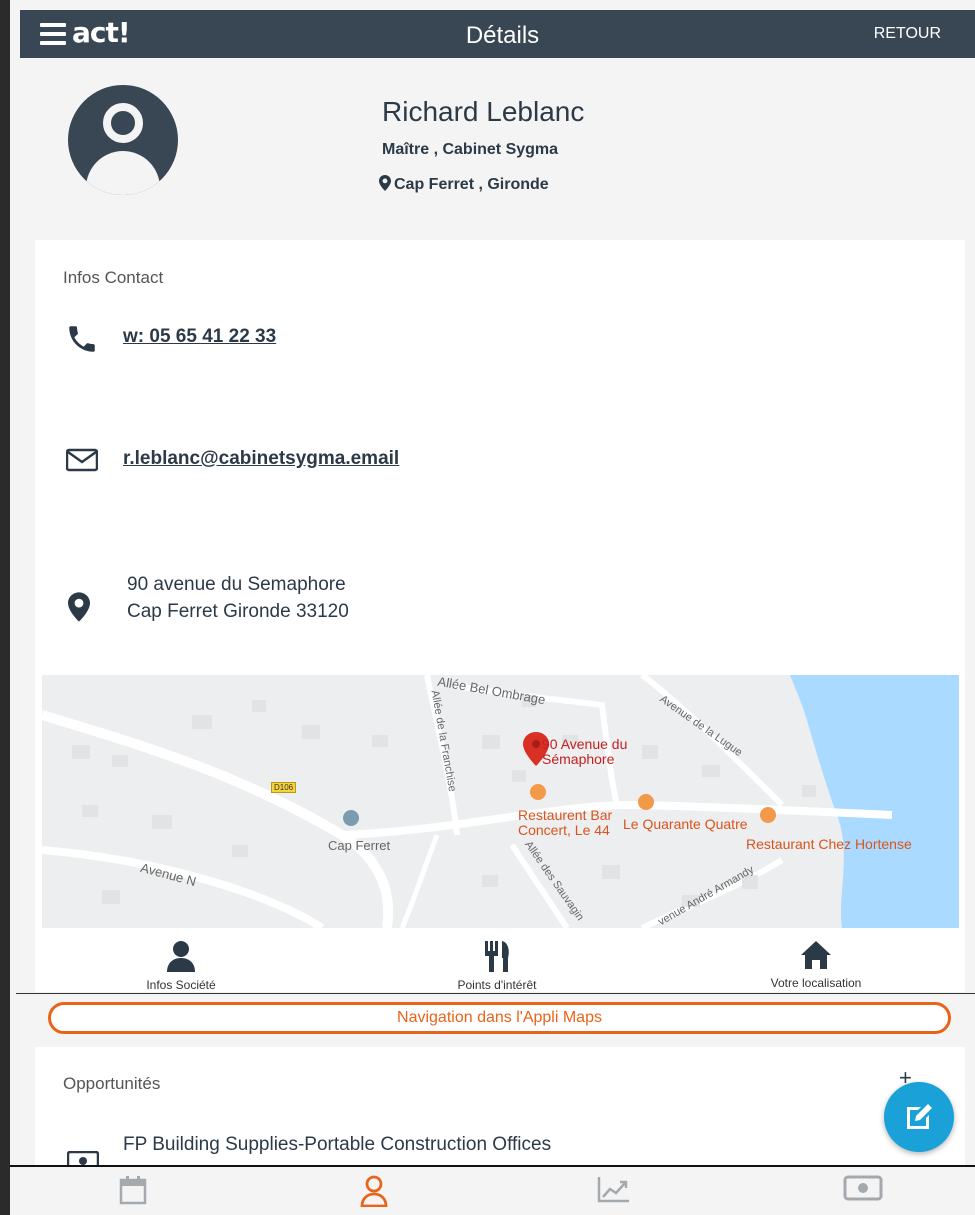  I want to click on poi-restaurant-bar: Restaurent Bar Concert, Le 44, so click(565, 823).